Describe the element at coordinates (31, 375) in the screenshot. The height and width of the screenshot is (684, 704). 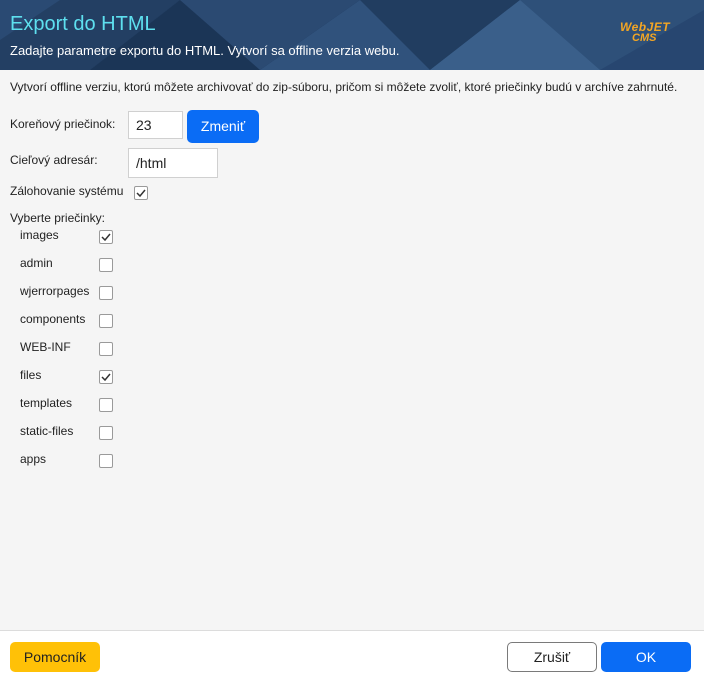
I see `folder-label: files` at that location.